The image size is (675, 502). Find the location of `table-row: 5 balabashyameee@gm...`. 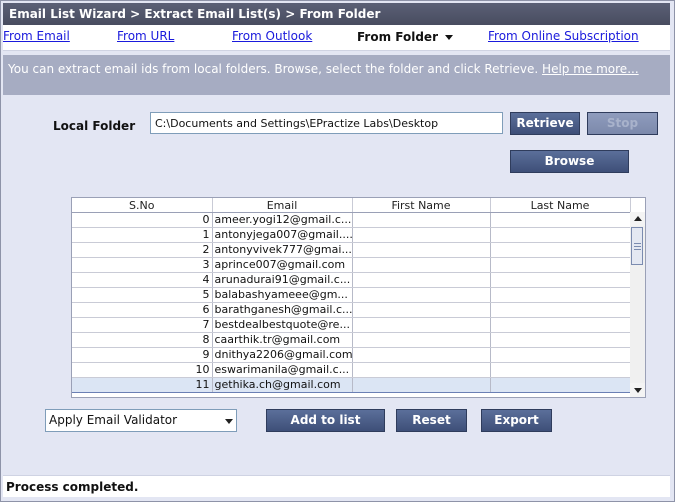

table-row: 5 balabashyameee@gm... is located at coordinates (351, 295).